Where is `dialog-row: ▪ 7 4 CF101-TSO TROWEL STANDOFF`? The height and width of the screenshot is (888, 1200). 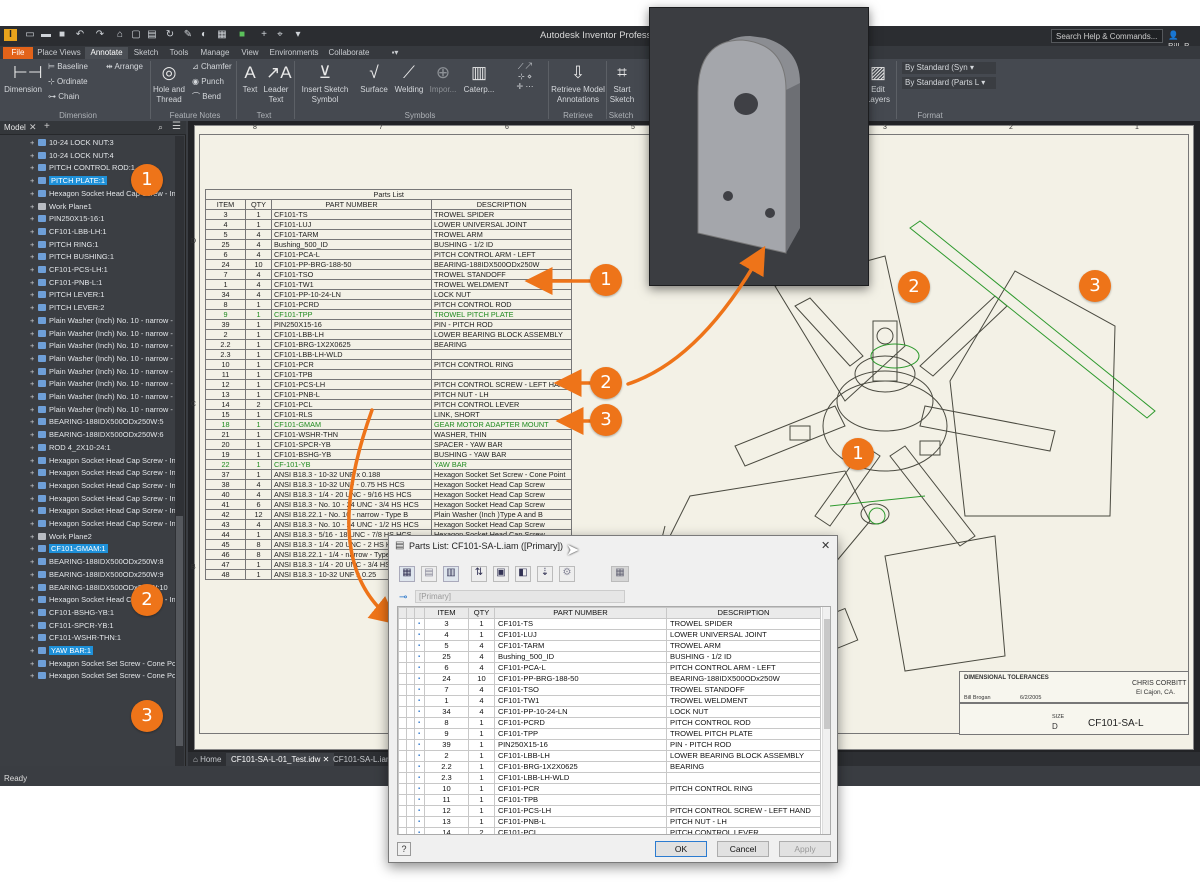 dialog-row: ▪ 7 4 CF101-TSO TROWEL STANDOFF is located at coordinates (609, 690).